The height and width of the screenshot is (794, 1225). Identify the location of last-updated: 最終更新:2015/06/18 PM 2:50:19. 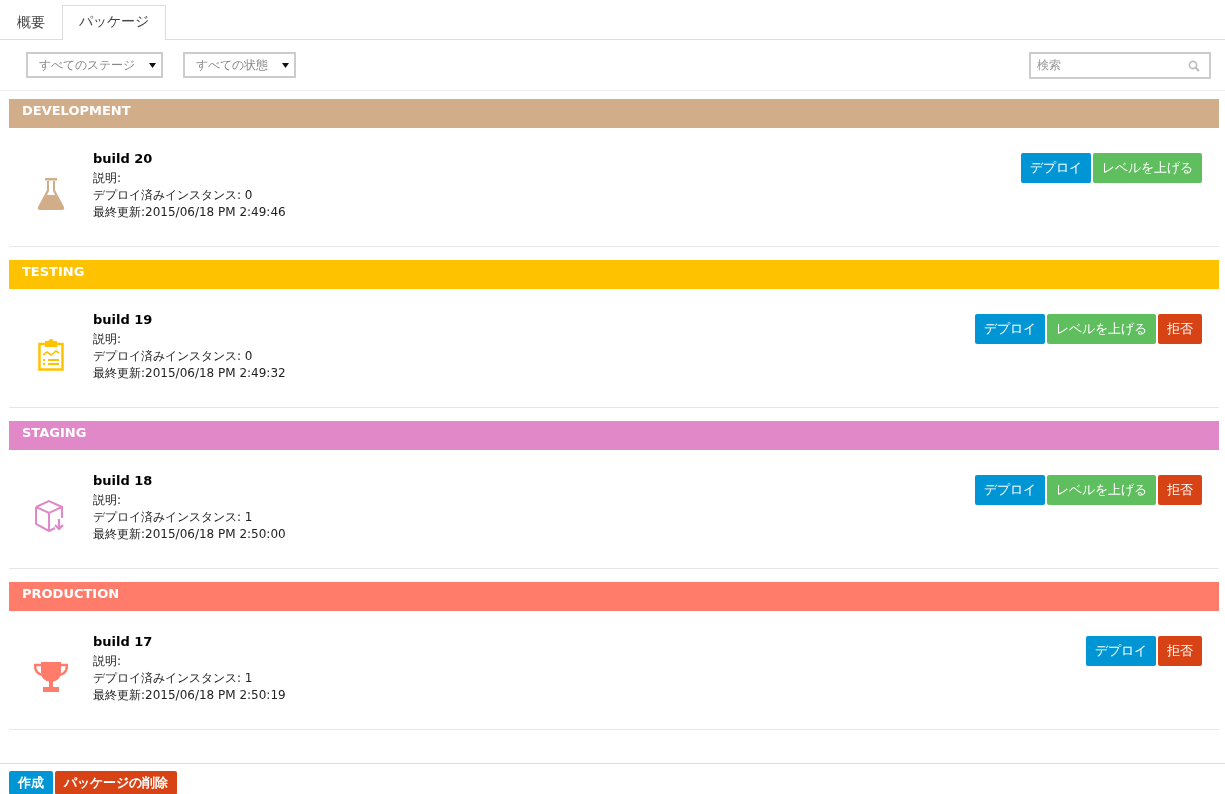
(189, 695).